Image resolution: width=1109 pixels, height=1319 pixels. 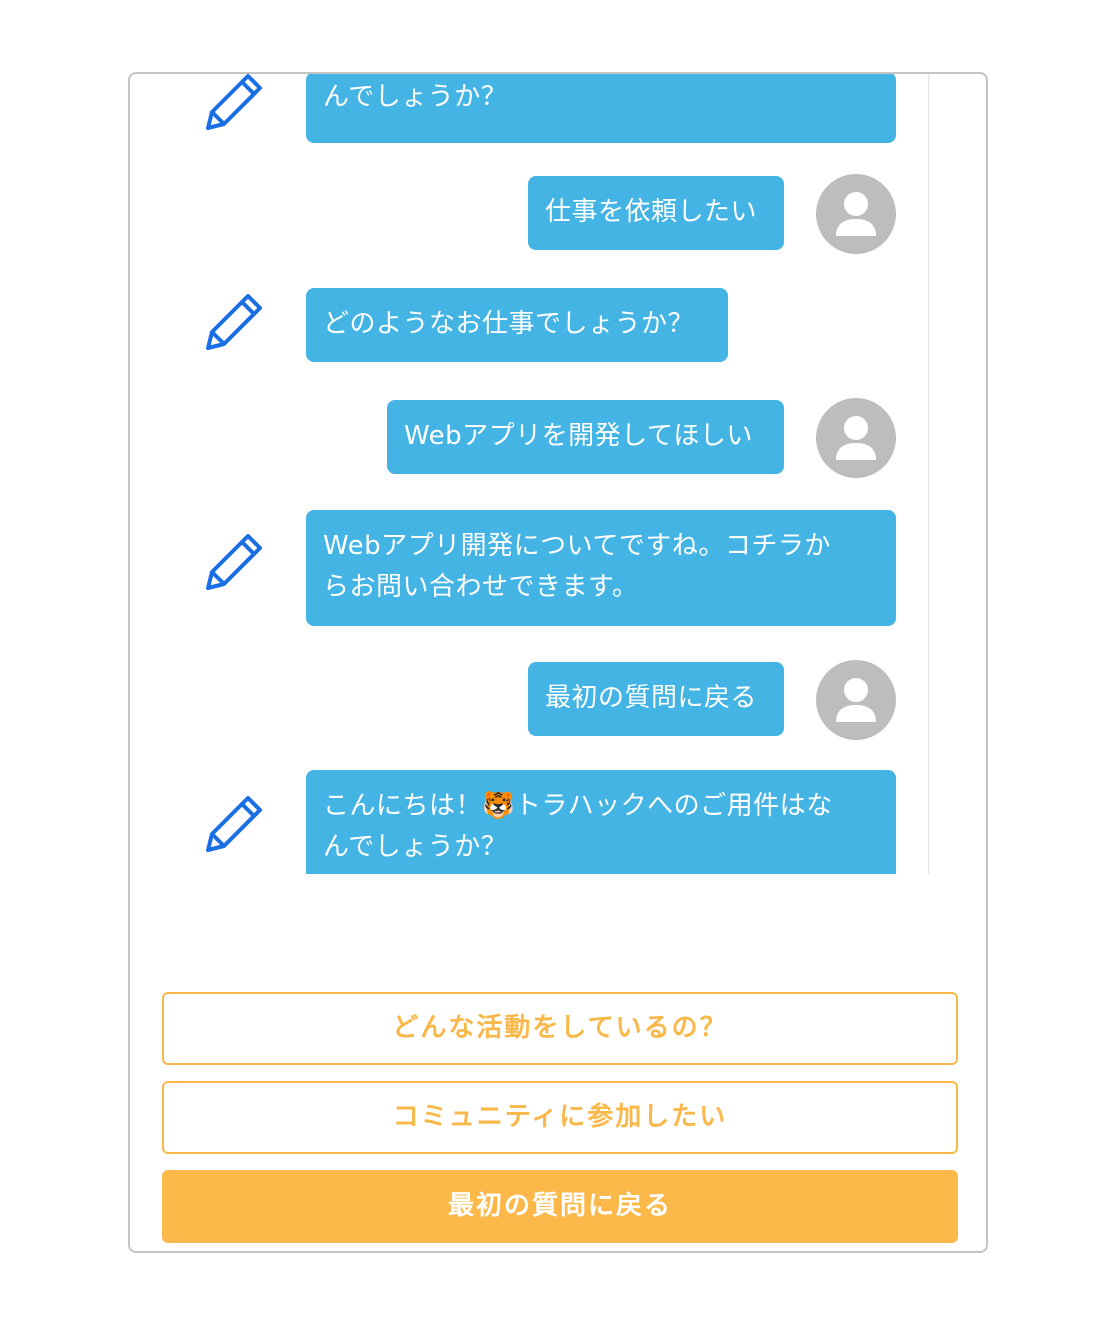 What do you see at coordinates (577, 546) in the screenshot?
I see `message-line: Webアプリ開発についてですね。コチラか` at bounding box center [577, 546].